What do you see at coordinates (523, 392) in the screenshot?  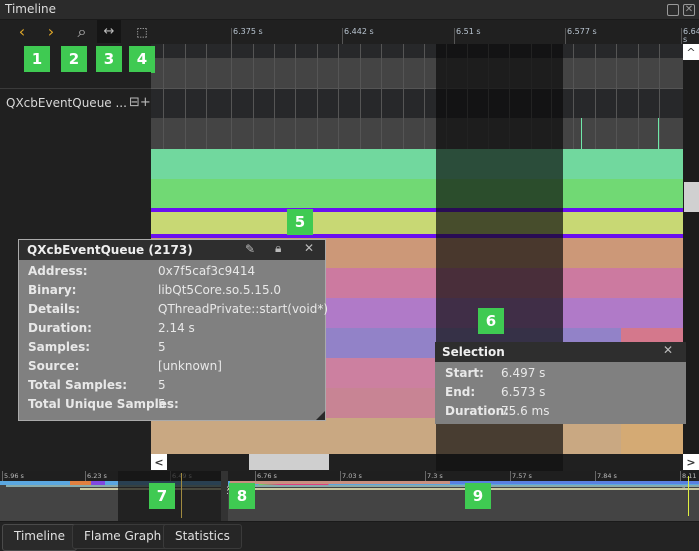 I see `selection-value: 6.573 s` at bounding box center [523, 392].